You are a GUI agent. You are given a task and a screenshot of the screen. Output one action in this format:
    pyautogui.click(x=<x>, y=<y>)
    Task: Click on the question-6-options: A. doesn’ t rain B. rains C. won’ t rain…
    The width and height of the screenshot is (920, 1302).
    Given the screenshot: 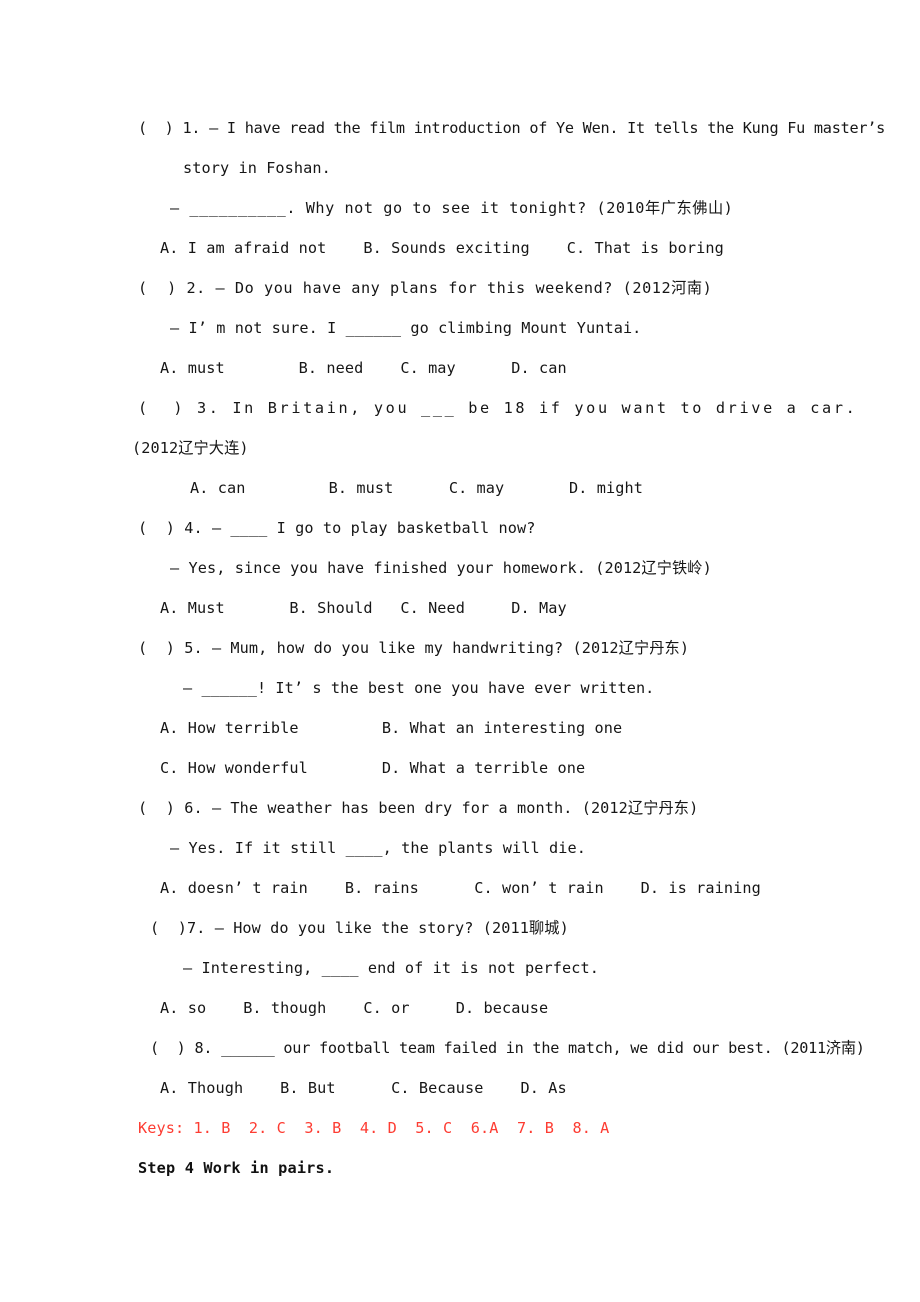 What is the action you would take?
    pyautogui.click(x=460, y=888)
    